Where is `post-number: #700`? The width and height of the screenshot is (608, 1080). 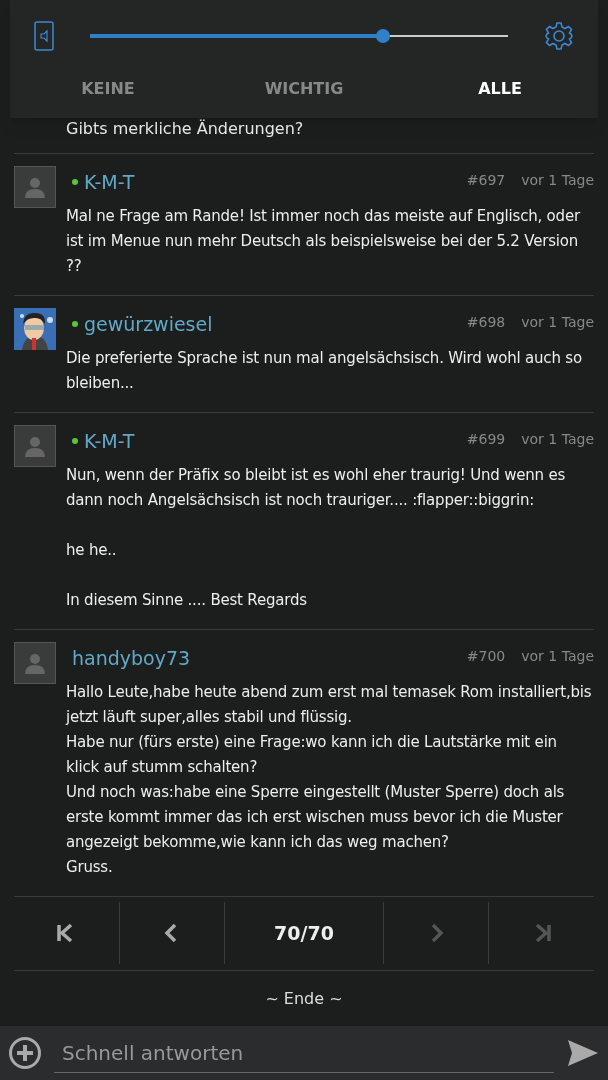
post-number: #700 is located at coordinates (486, 656).